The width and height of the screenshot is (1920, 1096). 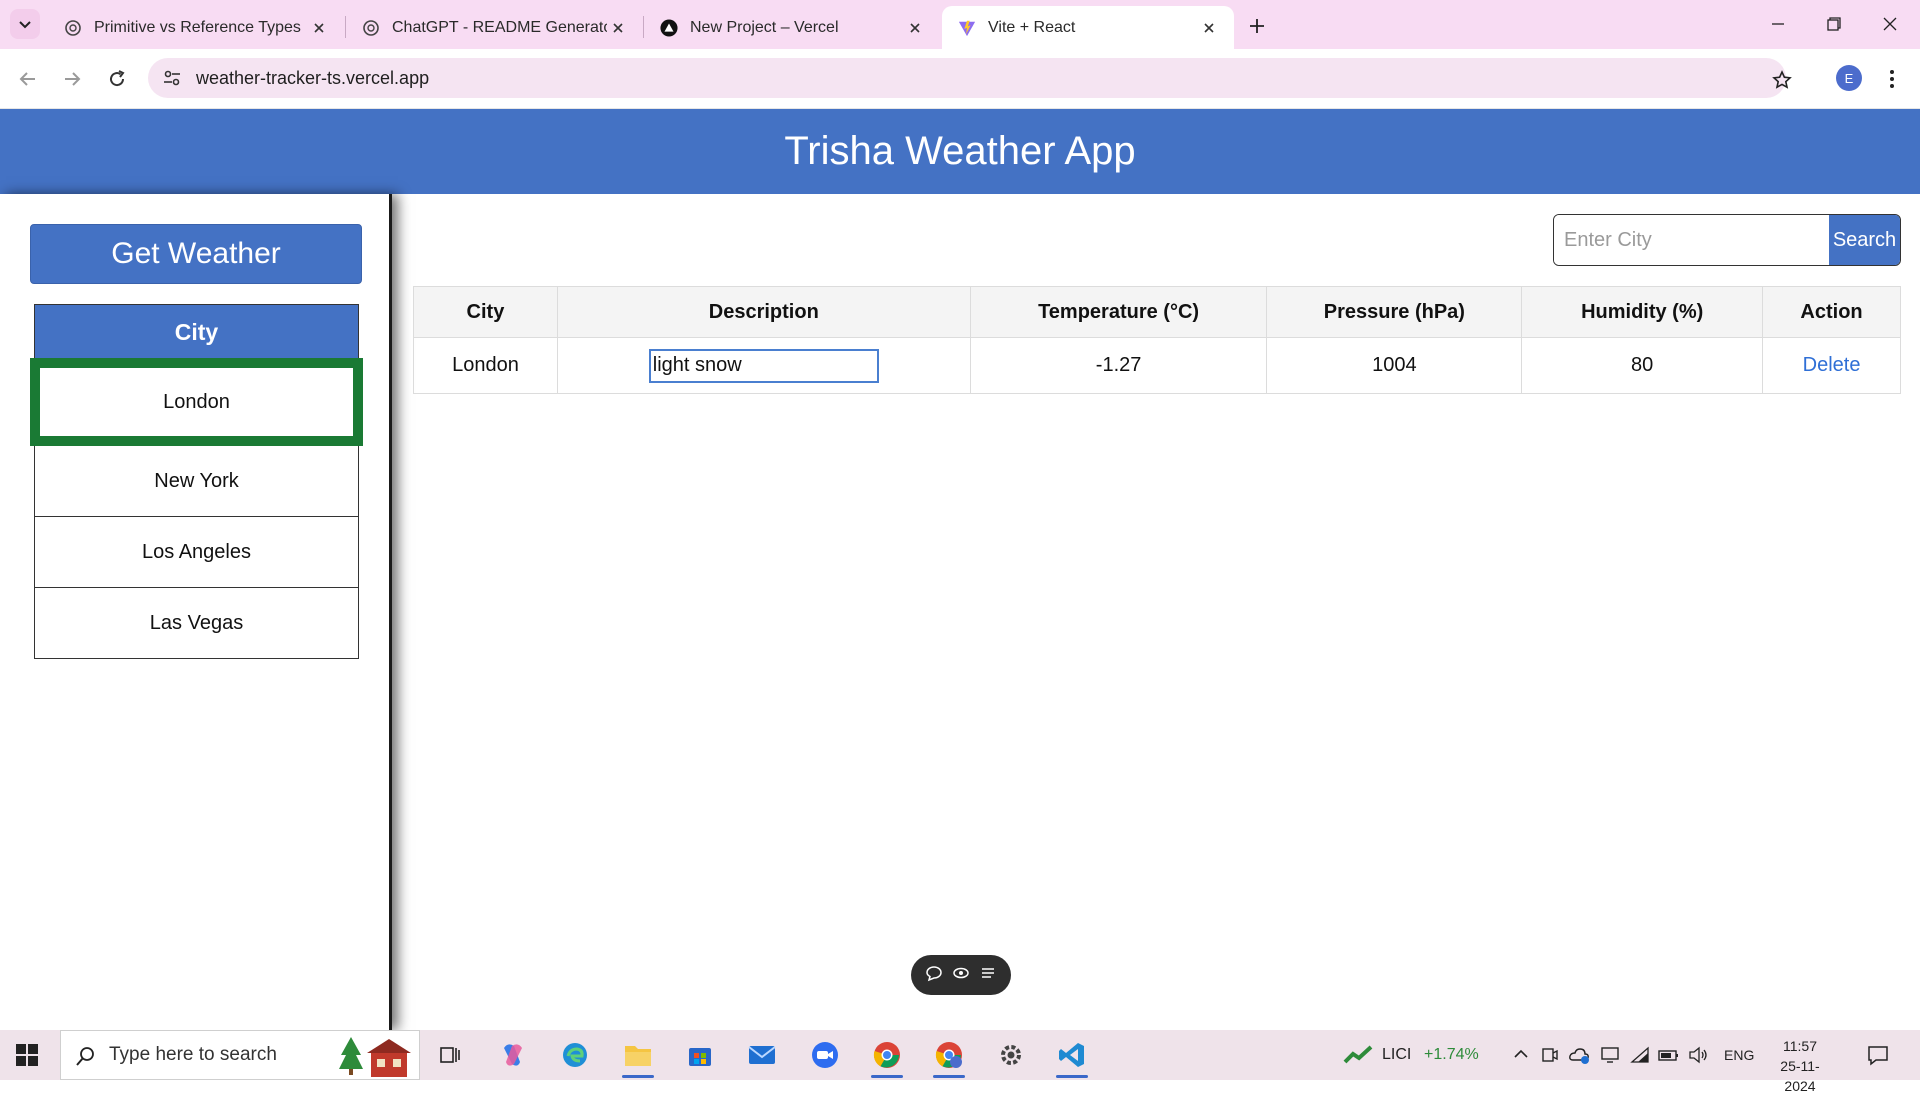 What do you see at coordinates (494, 27) in the screenshot?
I see `tab-readme-generator: ChatGPT - README Generator` at bounding box center [494, 27].